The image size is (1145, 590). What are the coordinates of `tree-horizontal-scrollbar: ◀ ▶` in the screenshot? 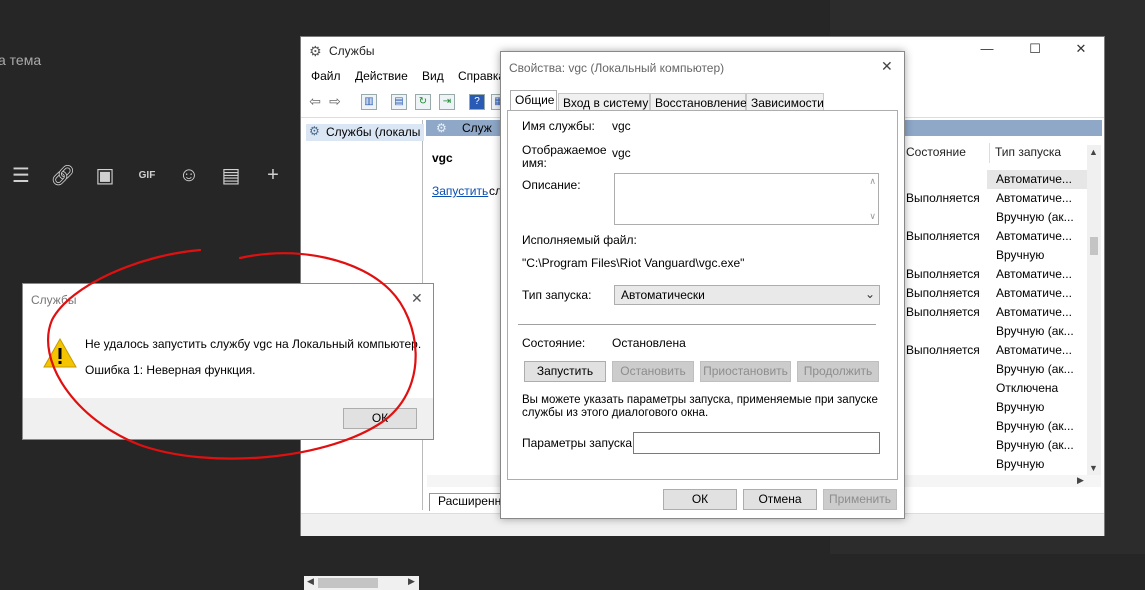 It's located at (361, 583).